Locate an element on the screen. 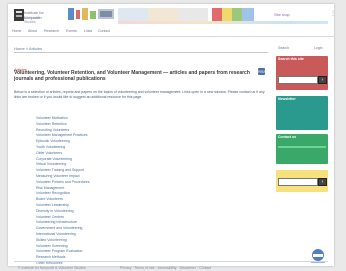 This screenshot has width=346, height=271. newsletter-panel: Newsletter is located at coordinates (302, 113).